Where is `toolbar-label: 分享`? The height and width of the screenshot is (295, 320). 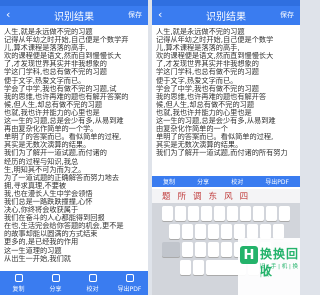
toolbar-label: 分享 is located at coordinates (55, 289).